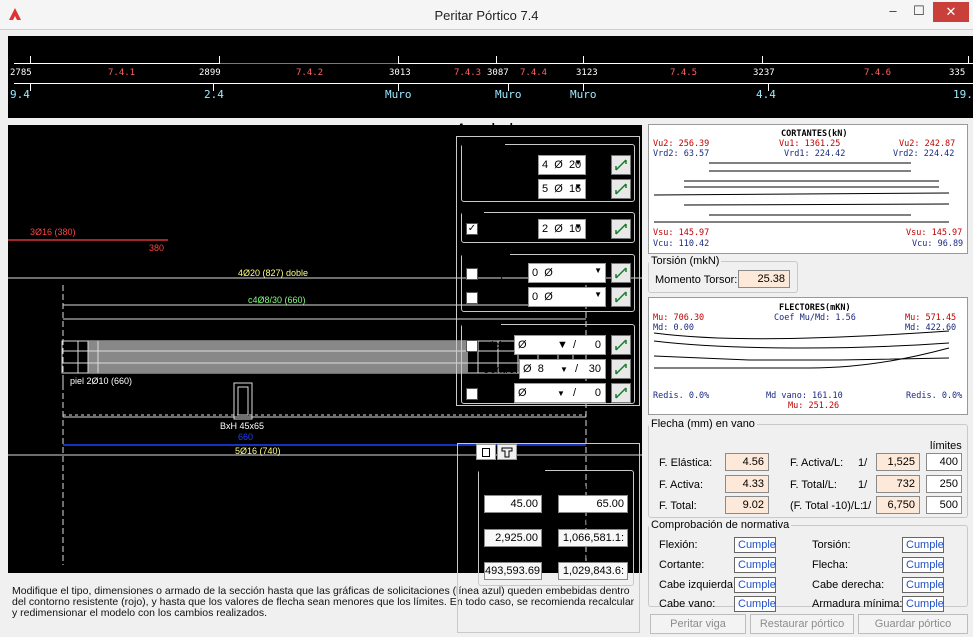 This screenshot has width=973, height=637. What do you see at coordinates (934, 396) in the screenshot?
I see `redis-right: Redis. 0.0%` at bounding box center [934, 396].